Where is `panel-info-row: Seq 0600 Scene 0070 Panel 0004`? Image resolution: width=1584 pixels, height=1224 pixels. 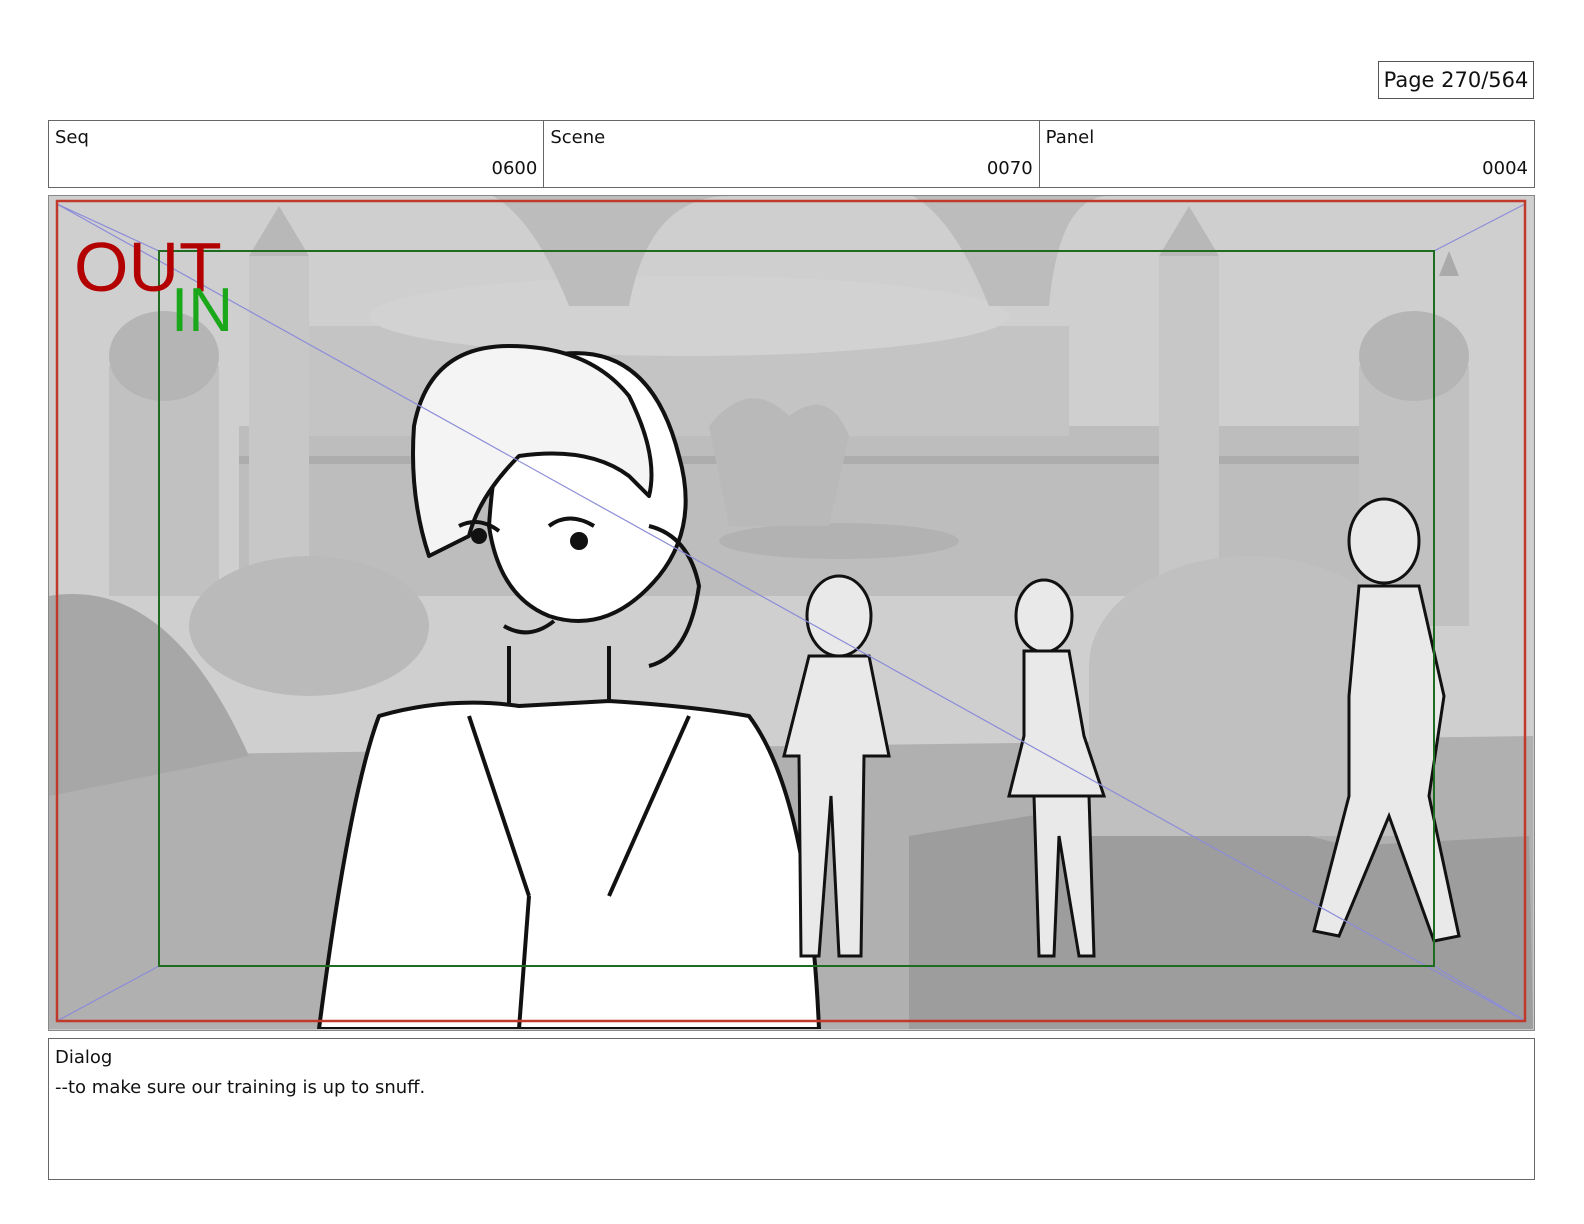 panel-info-row: Seq 0600 Scene 0070 Panel 0004 is located at coordinates (791, 154).